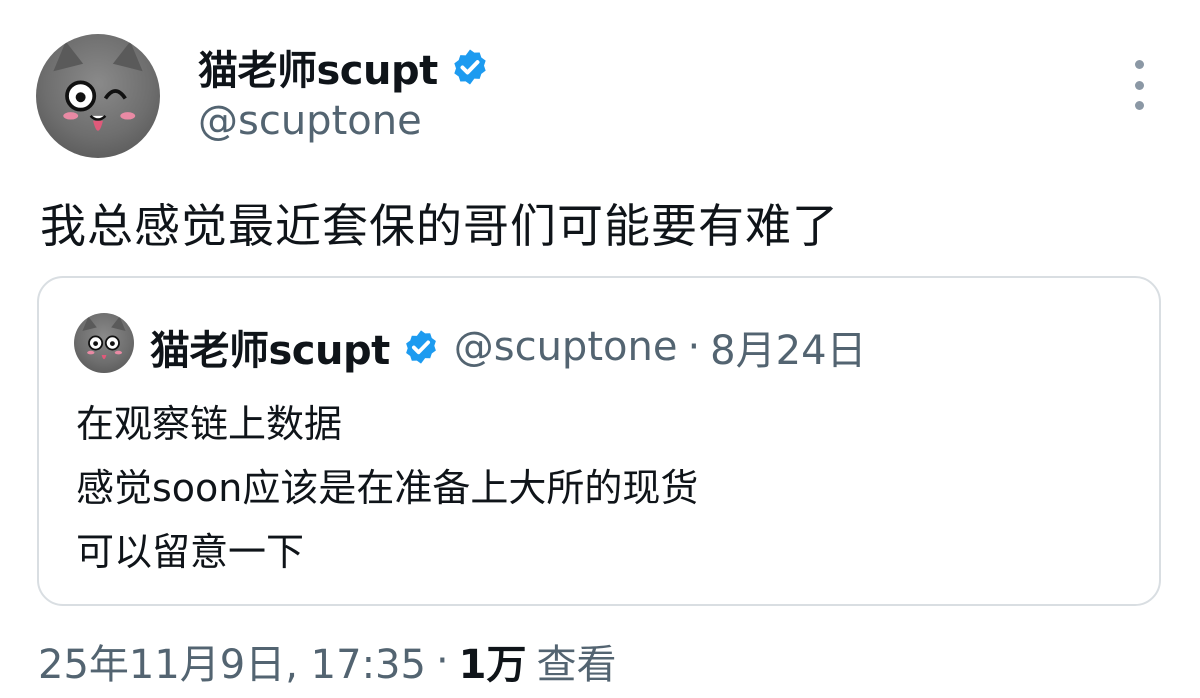 This screenshot has height=698, width=1200. What do you see at coordinates (576, 665) in the screenshot?
I see `views-label: 查看` at bounding box center [576, 665].